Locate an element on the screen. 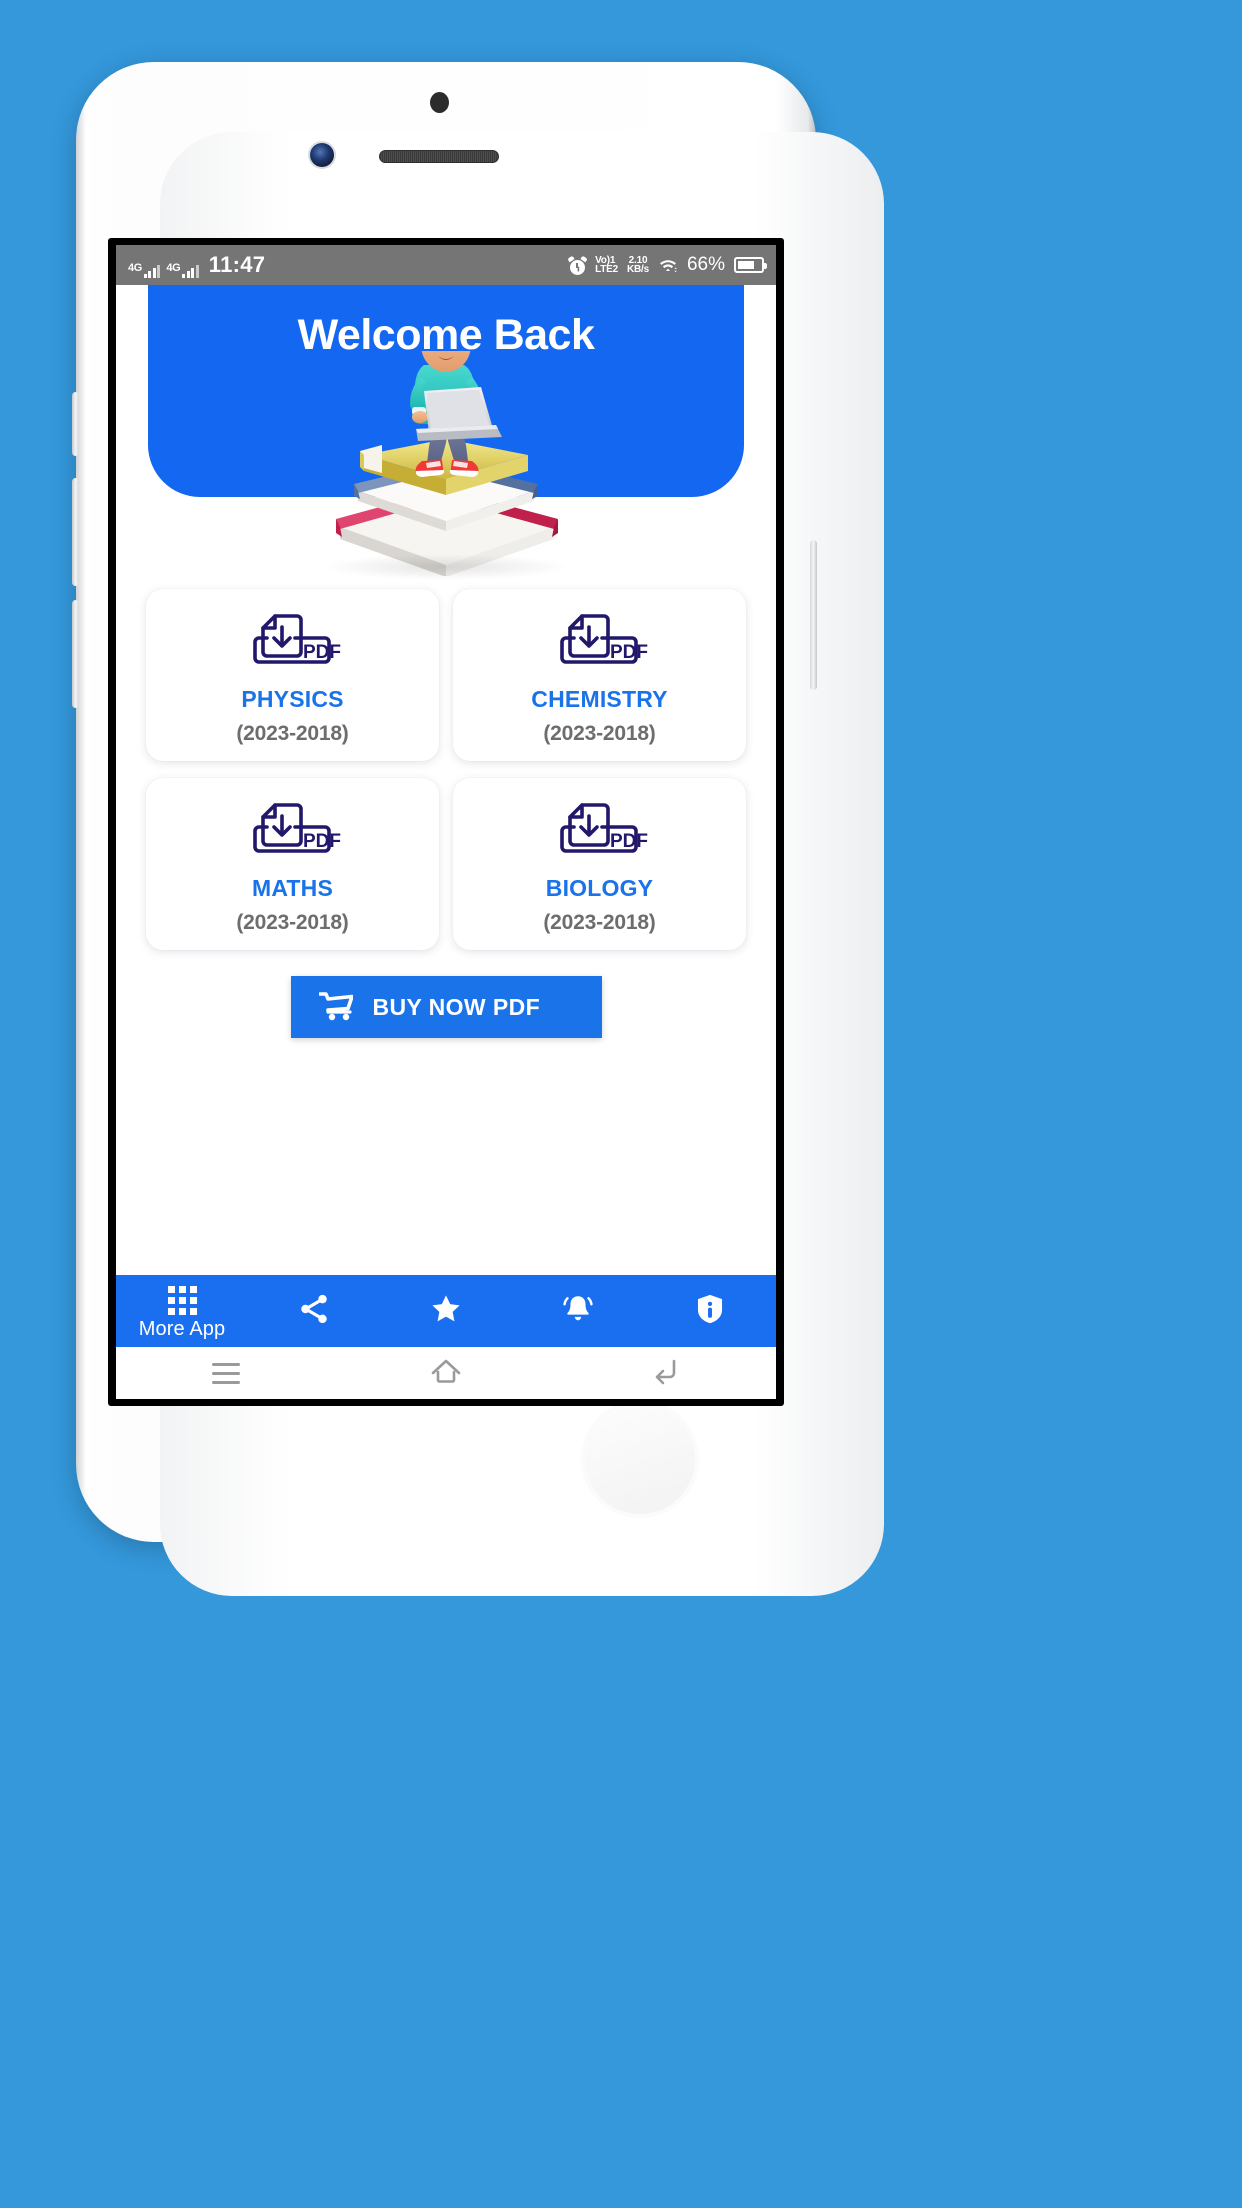  menu-recents-icon is located at coordinates (226, 1373).